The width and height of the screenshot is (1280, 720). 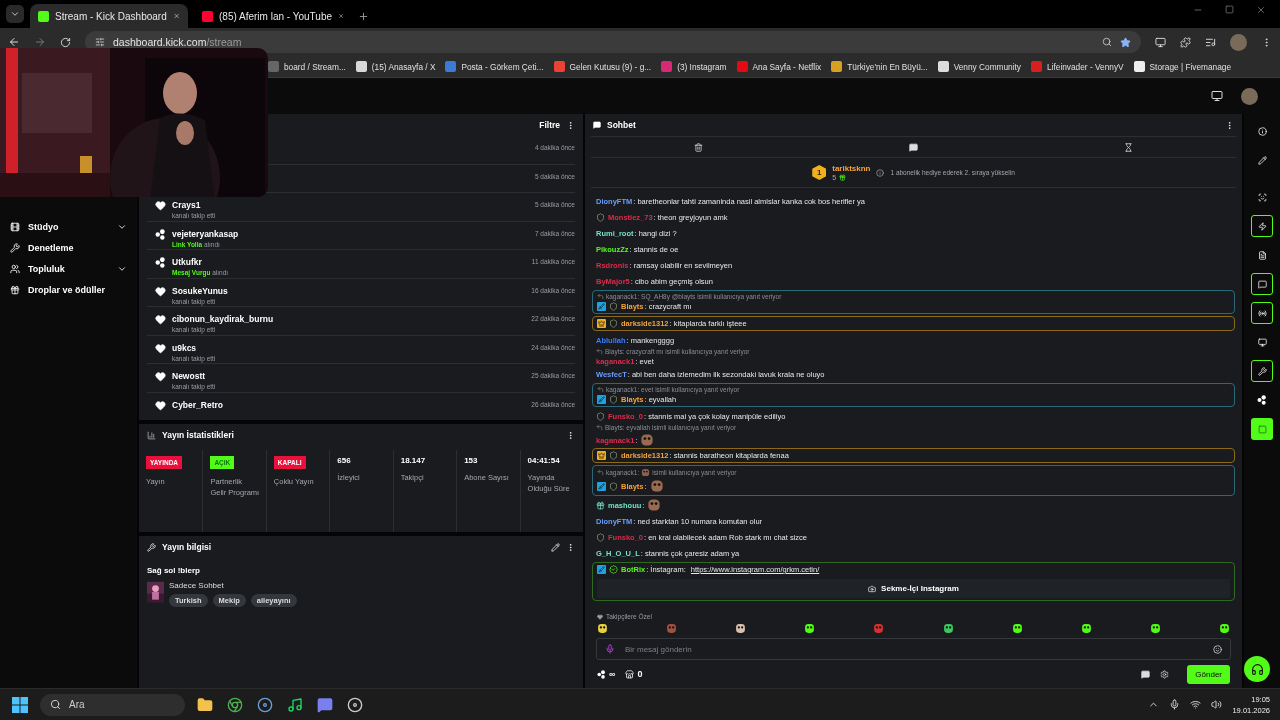 What do you see at coordinates (979, 66) in the screenshot?
I see `bookmark: Venny Community` at bounding box center [979, 66].